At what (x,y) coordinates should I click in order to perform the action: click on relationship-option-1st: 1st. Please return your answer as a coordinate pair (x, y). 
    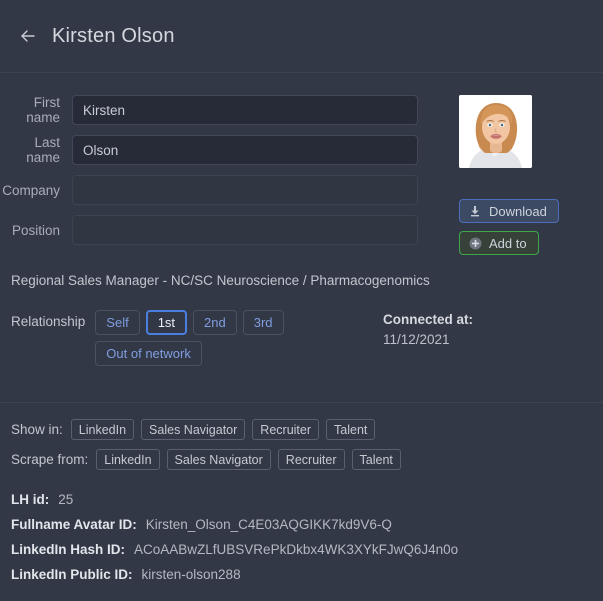
    Looking at the image, I should click on (166, 322).